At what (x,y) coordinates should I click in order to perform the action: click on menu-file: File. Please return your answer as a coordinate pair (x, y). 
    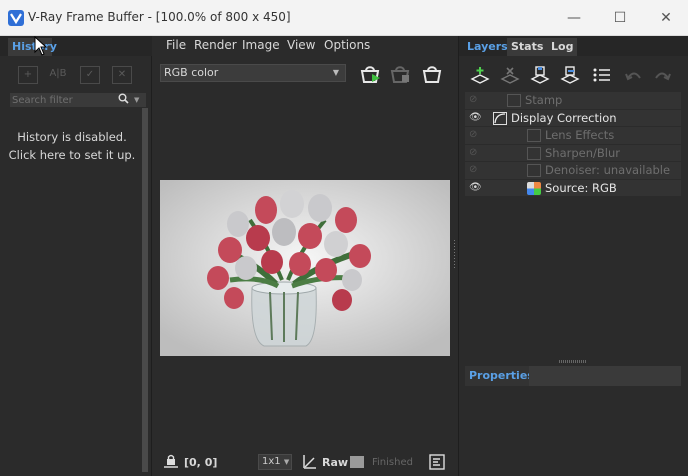
    Looking at the image, I should click on (176, 45).